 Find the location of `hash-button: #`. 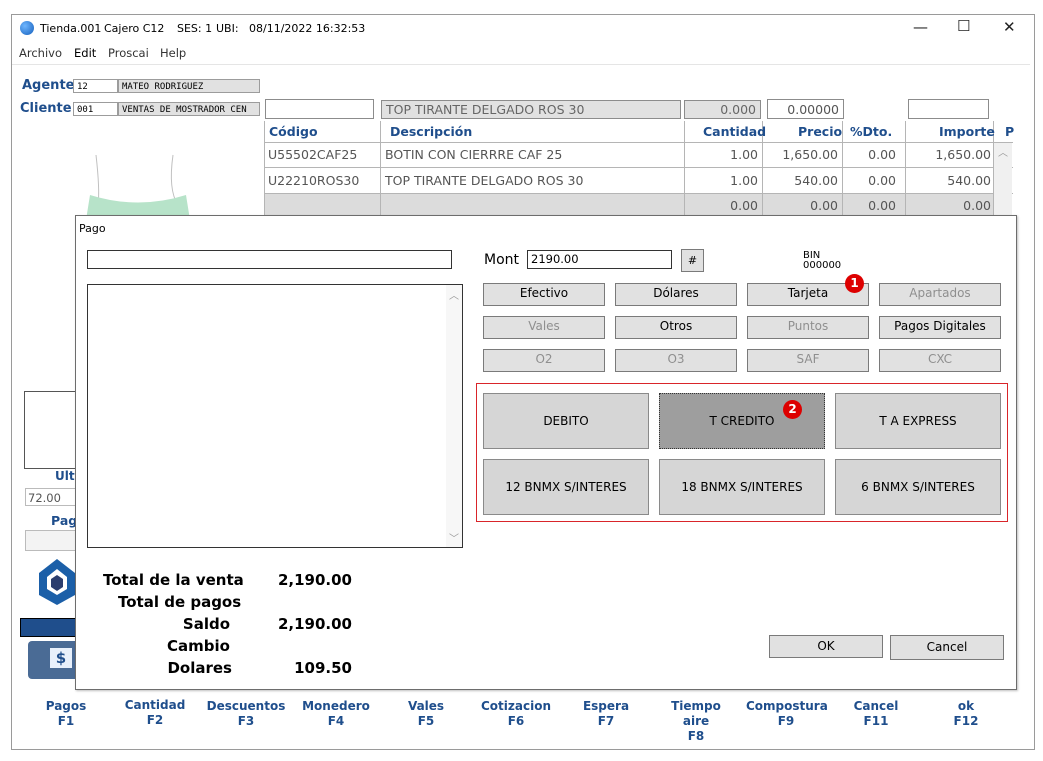

hash-button: # is located at coordinates (692, 260).